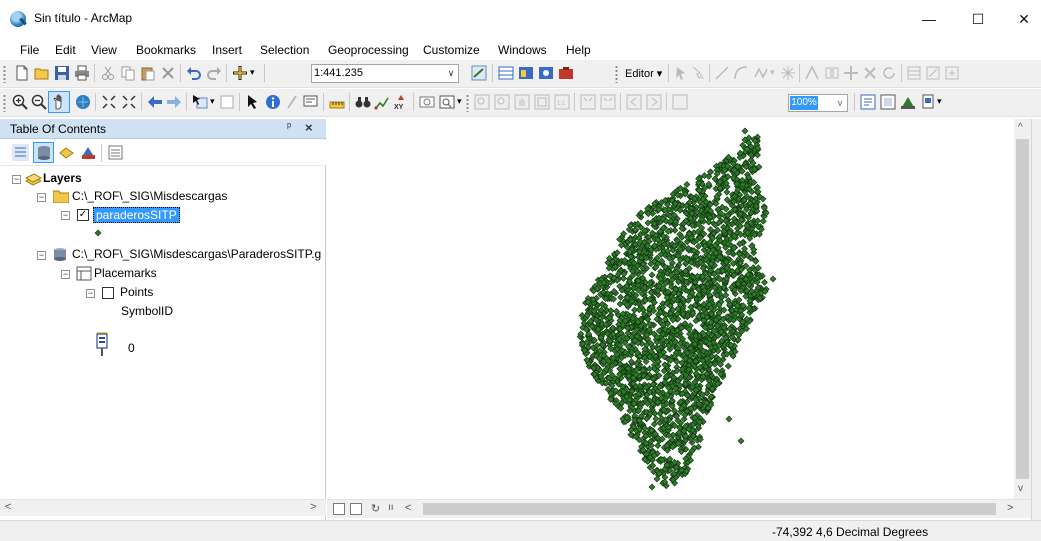 This screenshot has width=1041, height=541. What do you see at coordinates (401, 102) in the screenshot?
I see `go-to-xy-icon: XY` at bounding box center [401, 102].